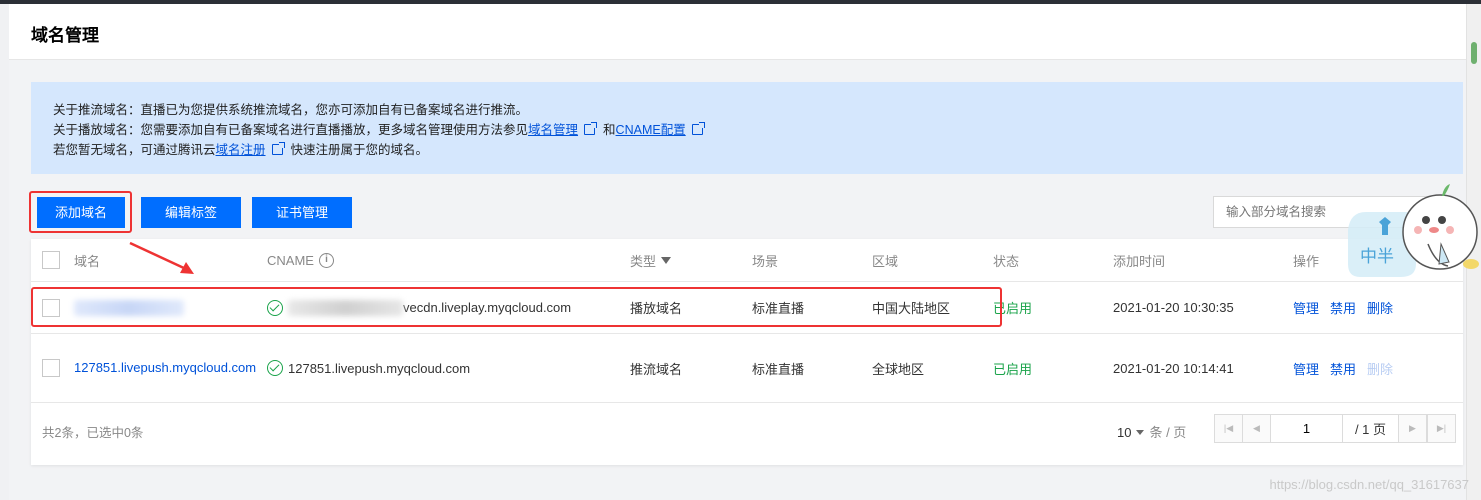 The image size is (1481, 500). I want to click on column-header-status: 状态, so click(1006, 261).